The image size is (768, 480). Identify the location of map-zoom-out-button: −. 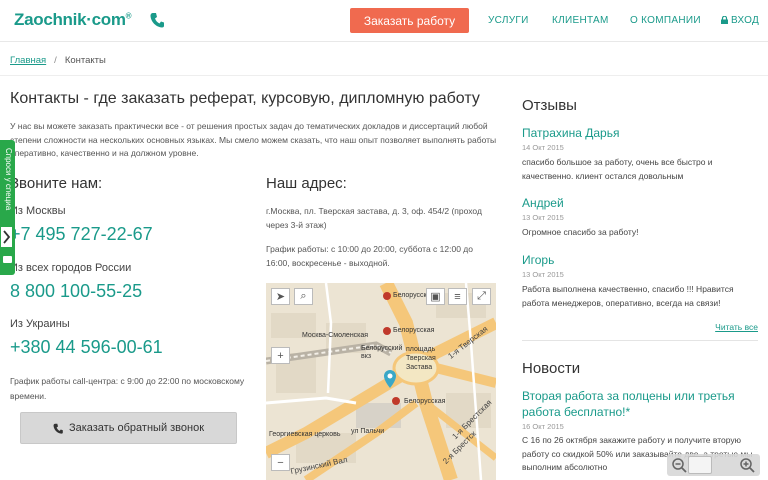
(280, 462).